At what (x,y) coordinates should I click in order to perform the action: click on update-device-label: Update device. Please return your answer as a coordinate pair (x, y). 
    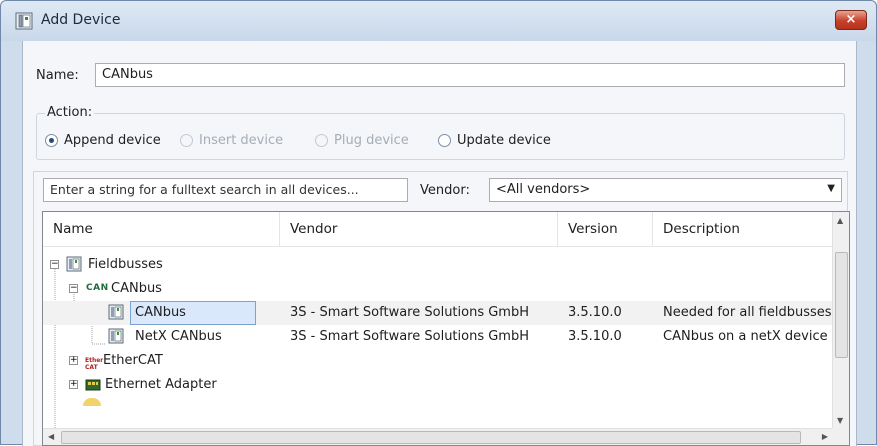
    Looking at the image, I should click on (504, 140).